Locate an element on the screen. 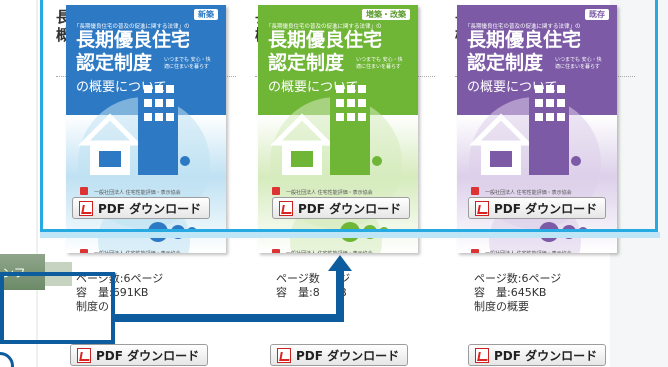 The height and width of the screenshot is (367, 668). file-size: 容 量:8 is located at coordinates (298, 292).